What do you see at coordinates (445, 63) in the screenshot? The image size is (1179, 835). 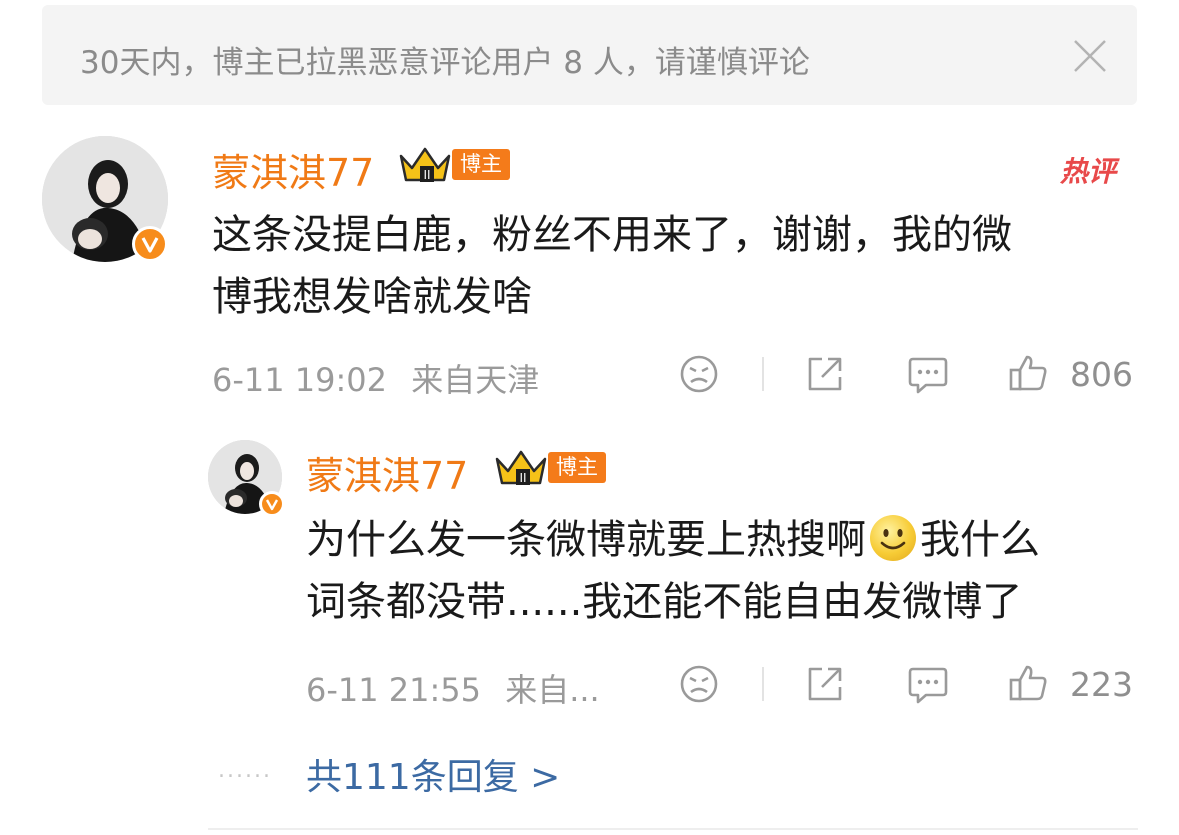 I see `notice-text: 30天内，博主已拉黑恶意评论用户 8 人，请谨慎评论` at bounding box center [445, 63].